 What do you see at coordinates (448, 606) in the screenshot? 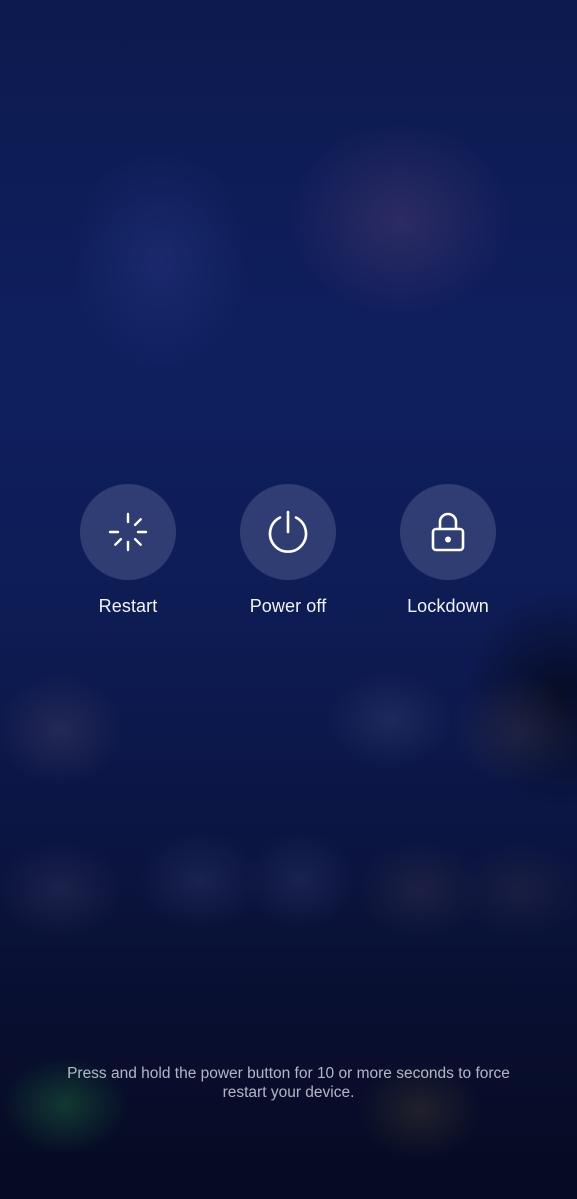
I see `lockdown-label: Lockdown` at bounding box center [448, 606].